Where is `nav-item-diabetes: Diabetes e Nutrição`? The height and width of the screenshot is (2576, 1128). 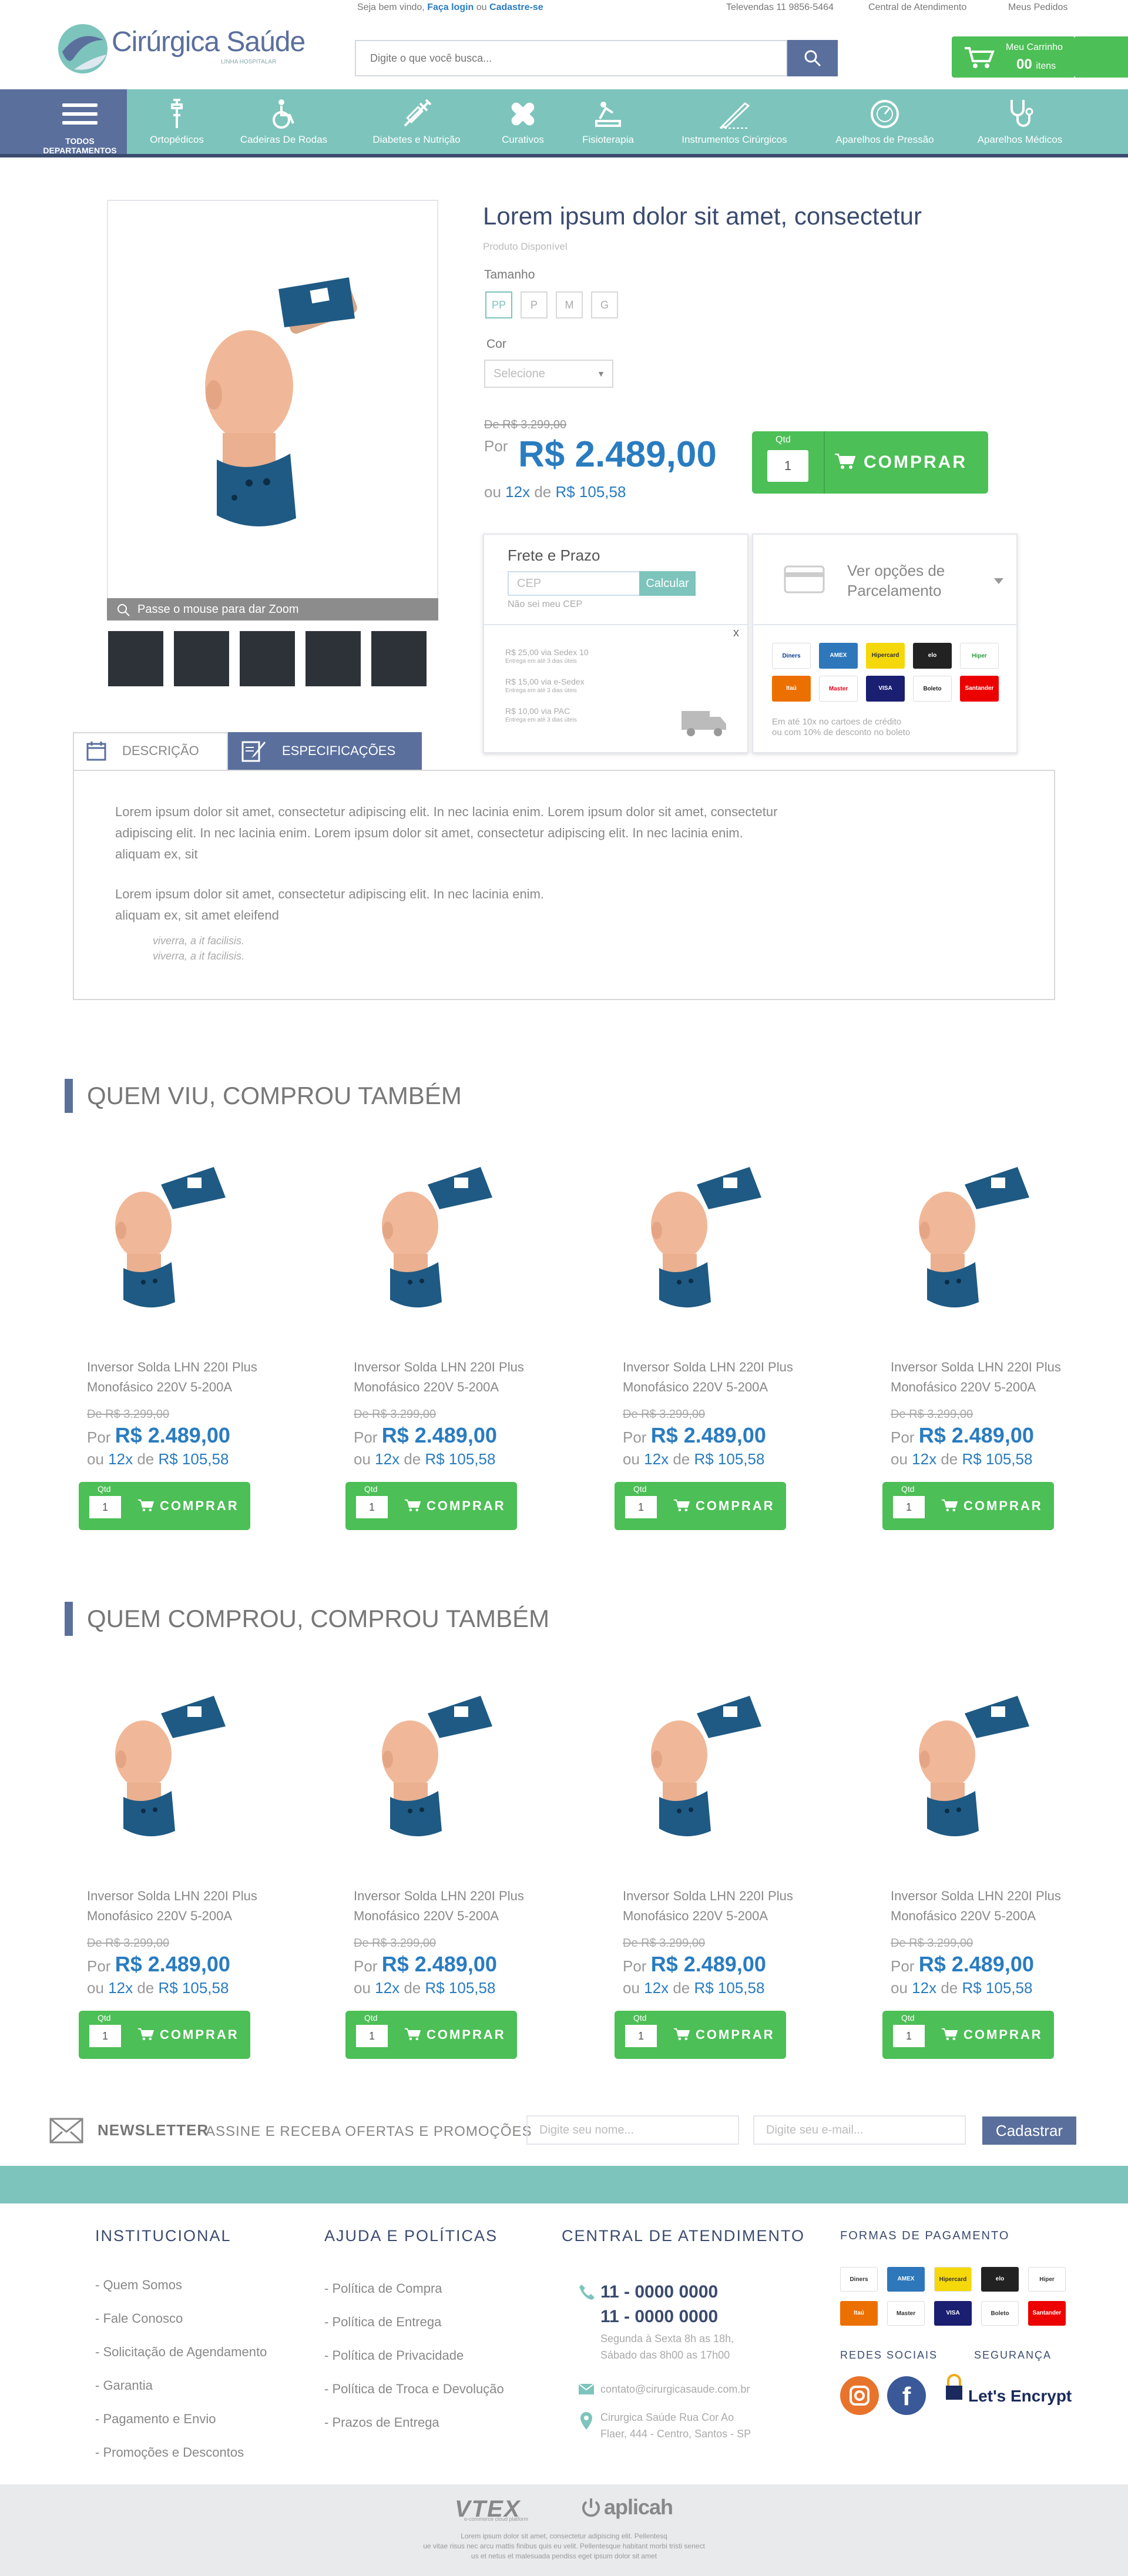
nav-item-diabetes: Diabetes e Nutrição is located at coordinates (417, 123).